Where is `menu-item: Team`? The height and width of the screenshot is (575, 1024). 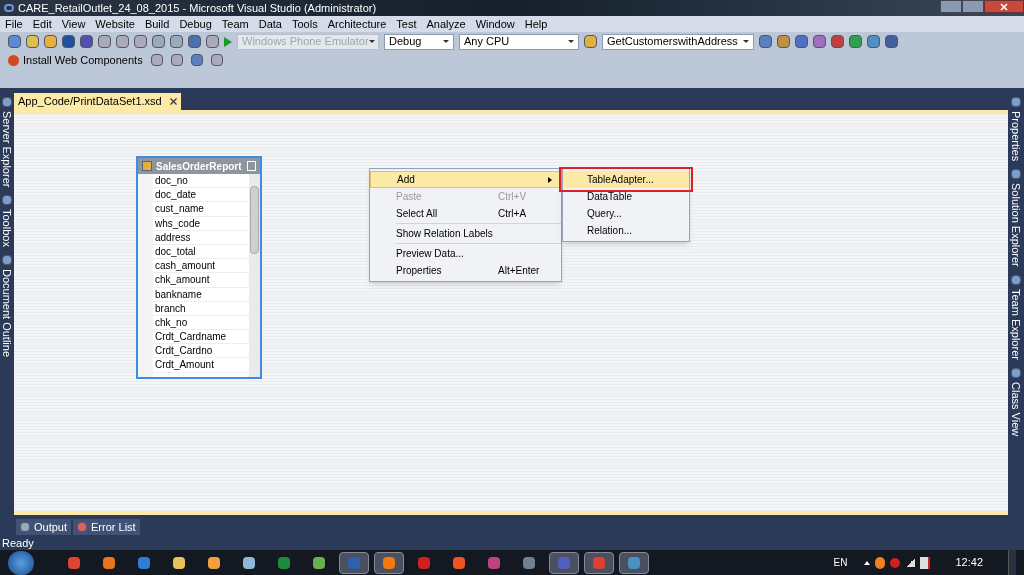
menu-item: Team is located at coordinates (235, 24).